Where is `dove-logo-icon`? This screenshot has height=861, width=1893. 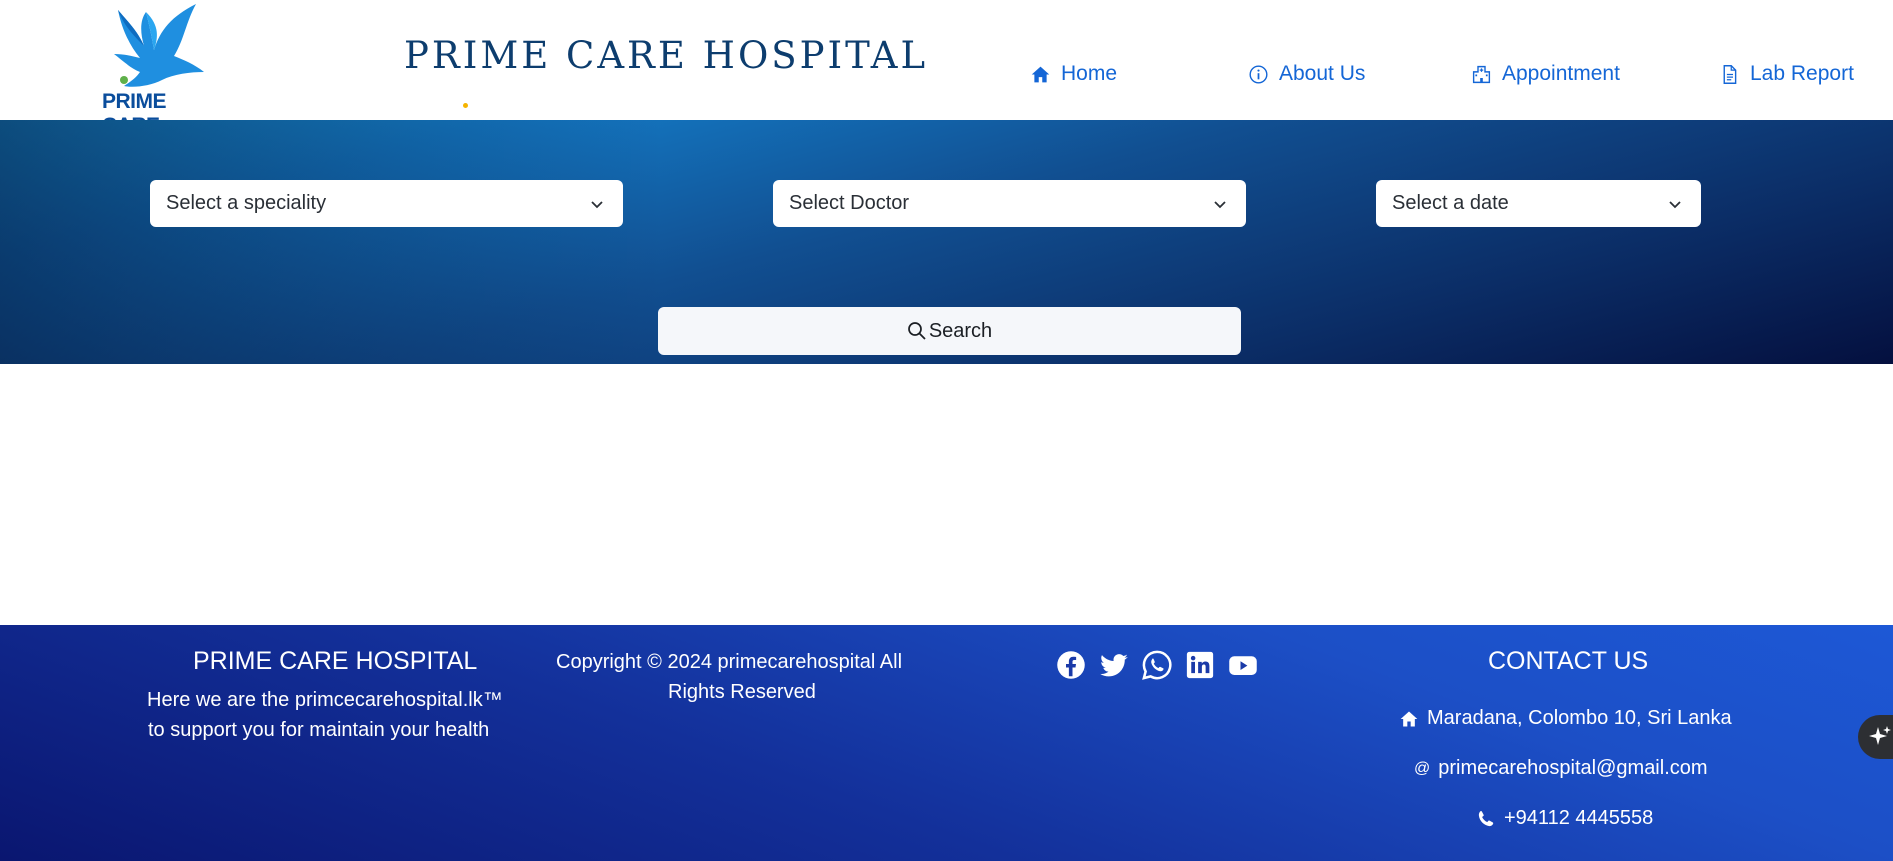 dove-logo-icon is located at coordinates (159, 45).